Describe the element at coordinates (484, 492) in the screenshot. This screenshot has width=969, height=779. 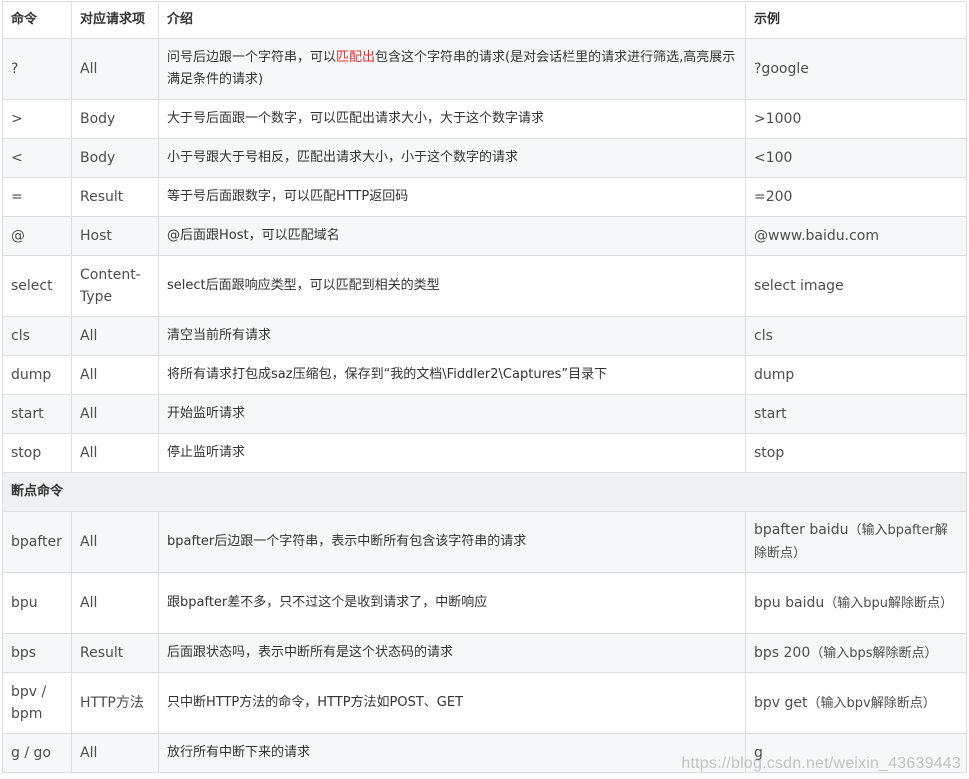
I see `section-row-breakpoints: 断点命令` at that location.